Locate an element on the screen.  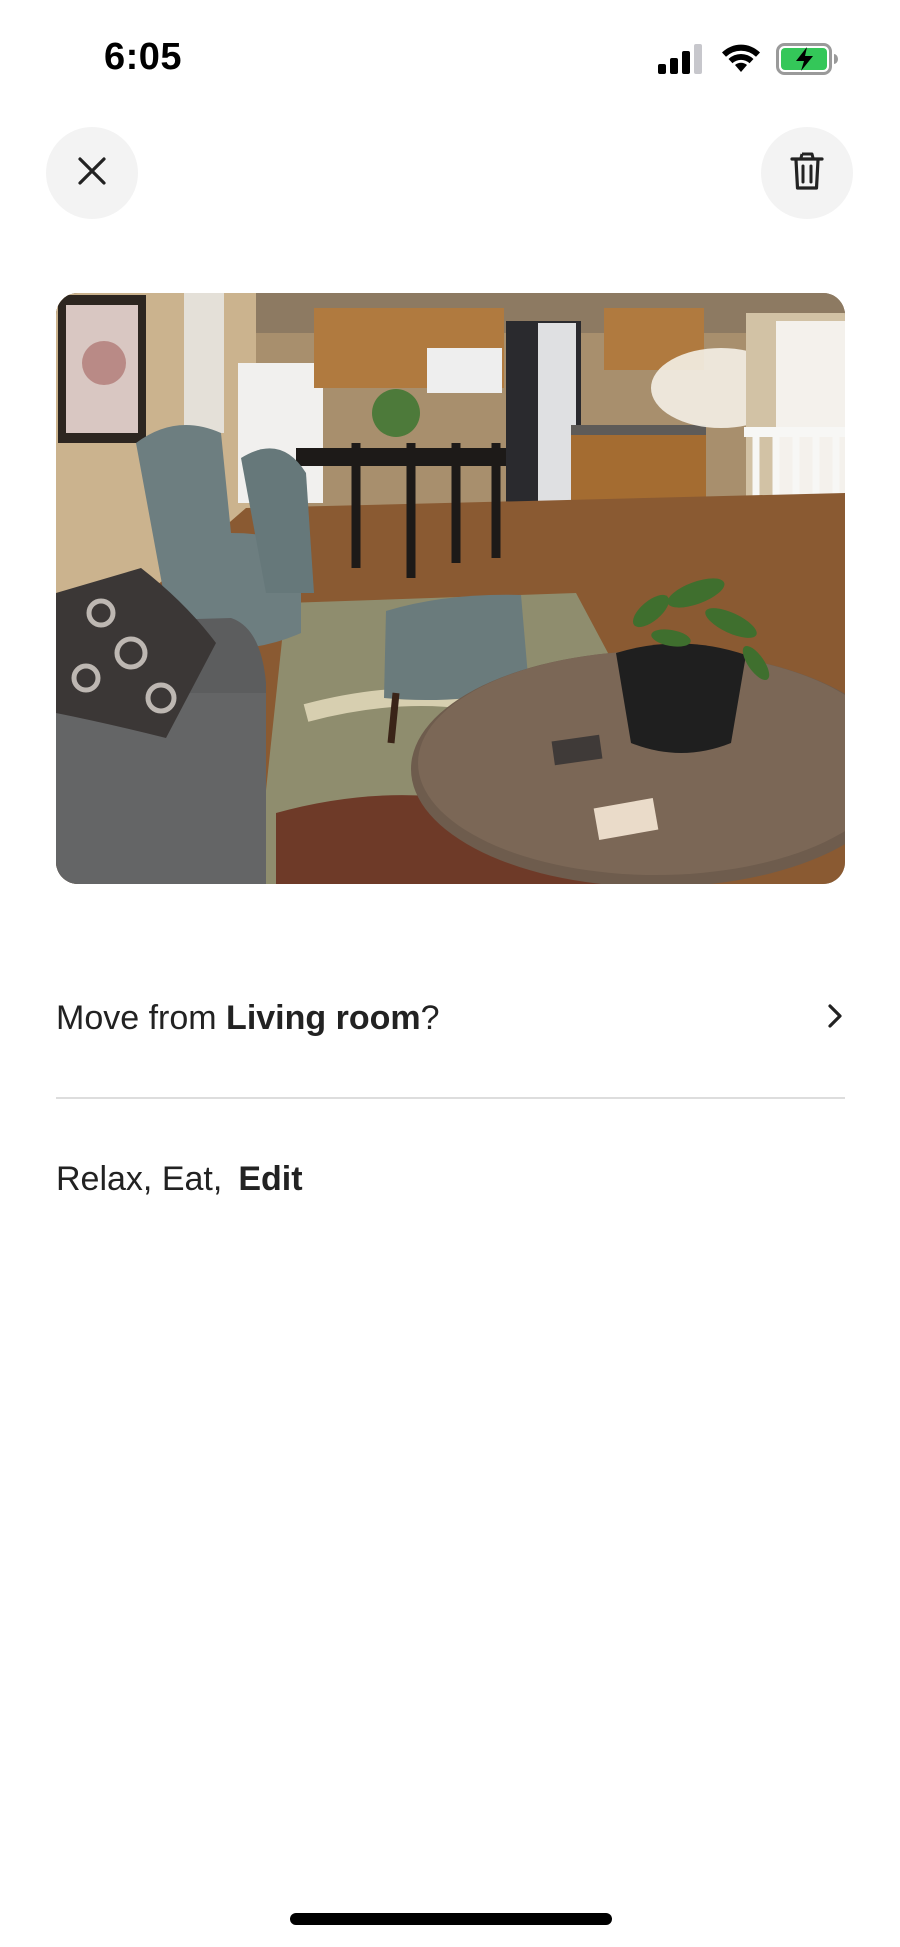
wifi-icon is located at coordinates (741, 60).